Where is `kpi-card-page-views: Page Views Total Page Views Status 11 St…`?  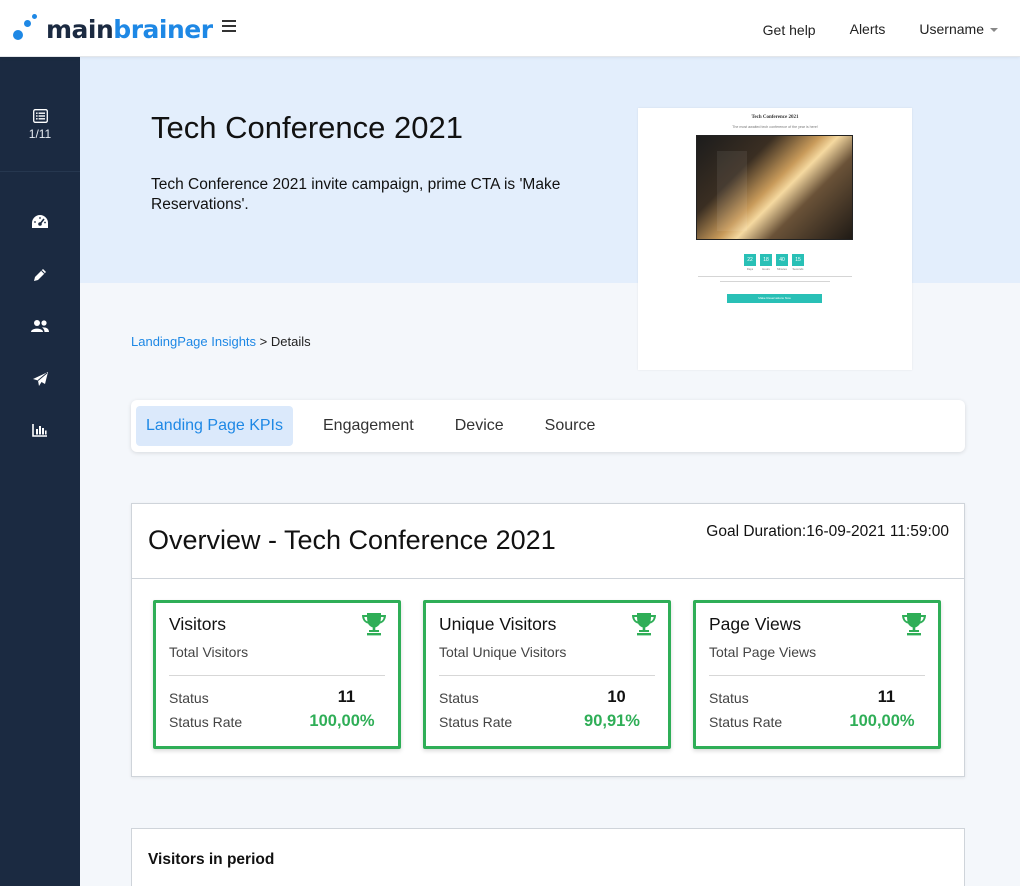
kpi-card-page-views: Page Views Total Page Views Status 11 St… is located at coordinates (817, 674).